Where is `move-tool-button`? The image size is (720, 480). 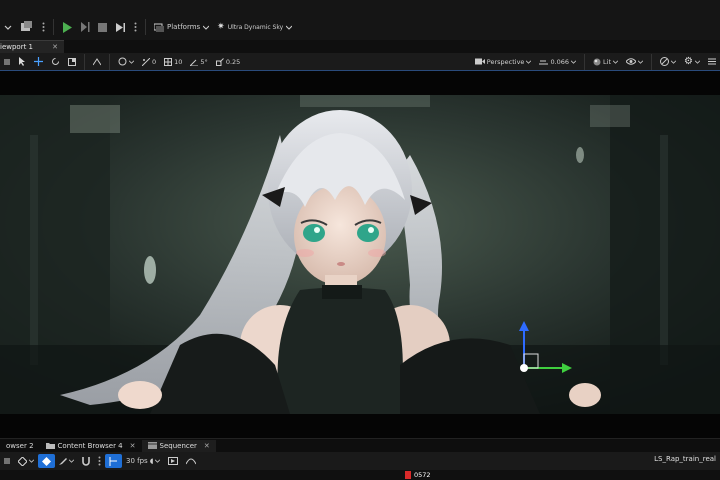 move-tool-button is located at coordinates (38, 62).